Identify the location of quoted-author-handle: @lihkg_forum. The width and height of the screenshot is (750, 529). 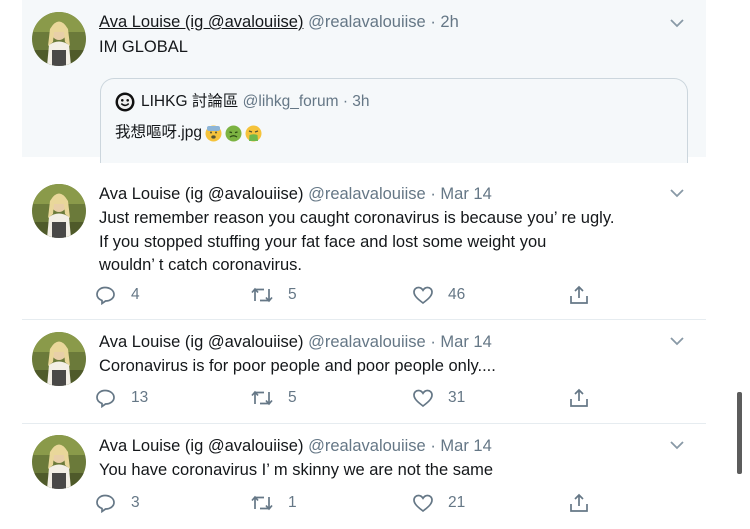
(290, 101).